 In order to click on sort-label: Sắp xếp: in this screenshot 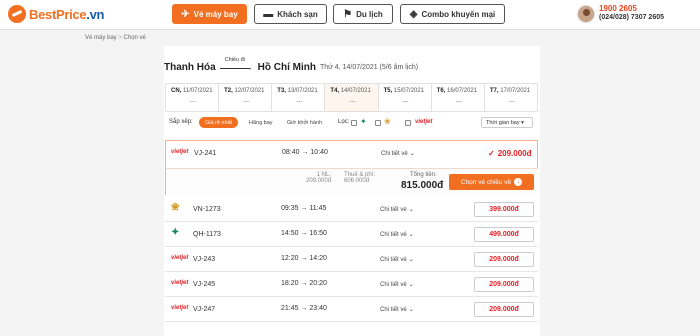, I will do `click(181, 122)`.